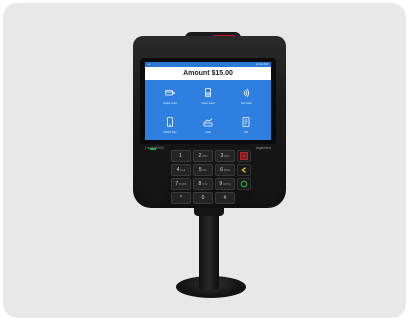  I want to click on payment-option-mobile: Mobile Pay, so click(170, 124).